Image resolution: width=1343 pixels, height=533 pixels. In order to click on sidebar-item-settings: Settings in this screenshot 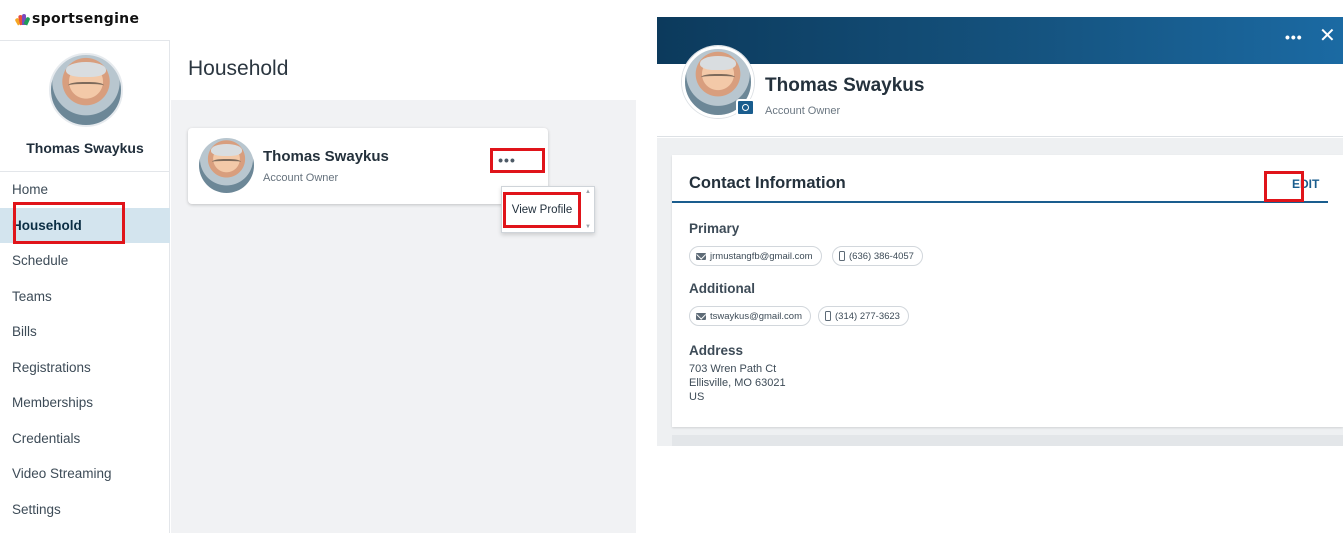, I will do `click(85, 510)`.